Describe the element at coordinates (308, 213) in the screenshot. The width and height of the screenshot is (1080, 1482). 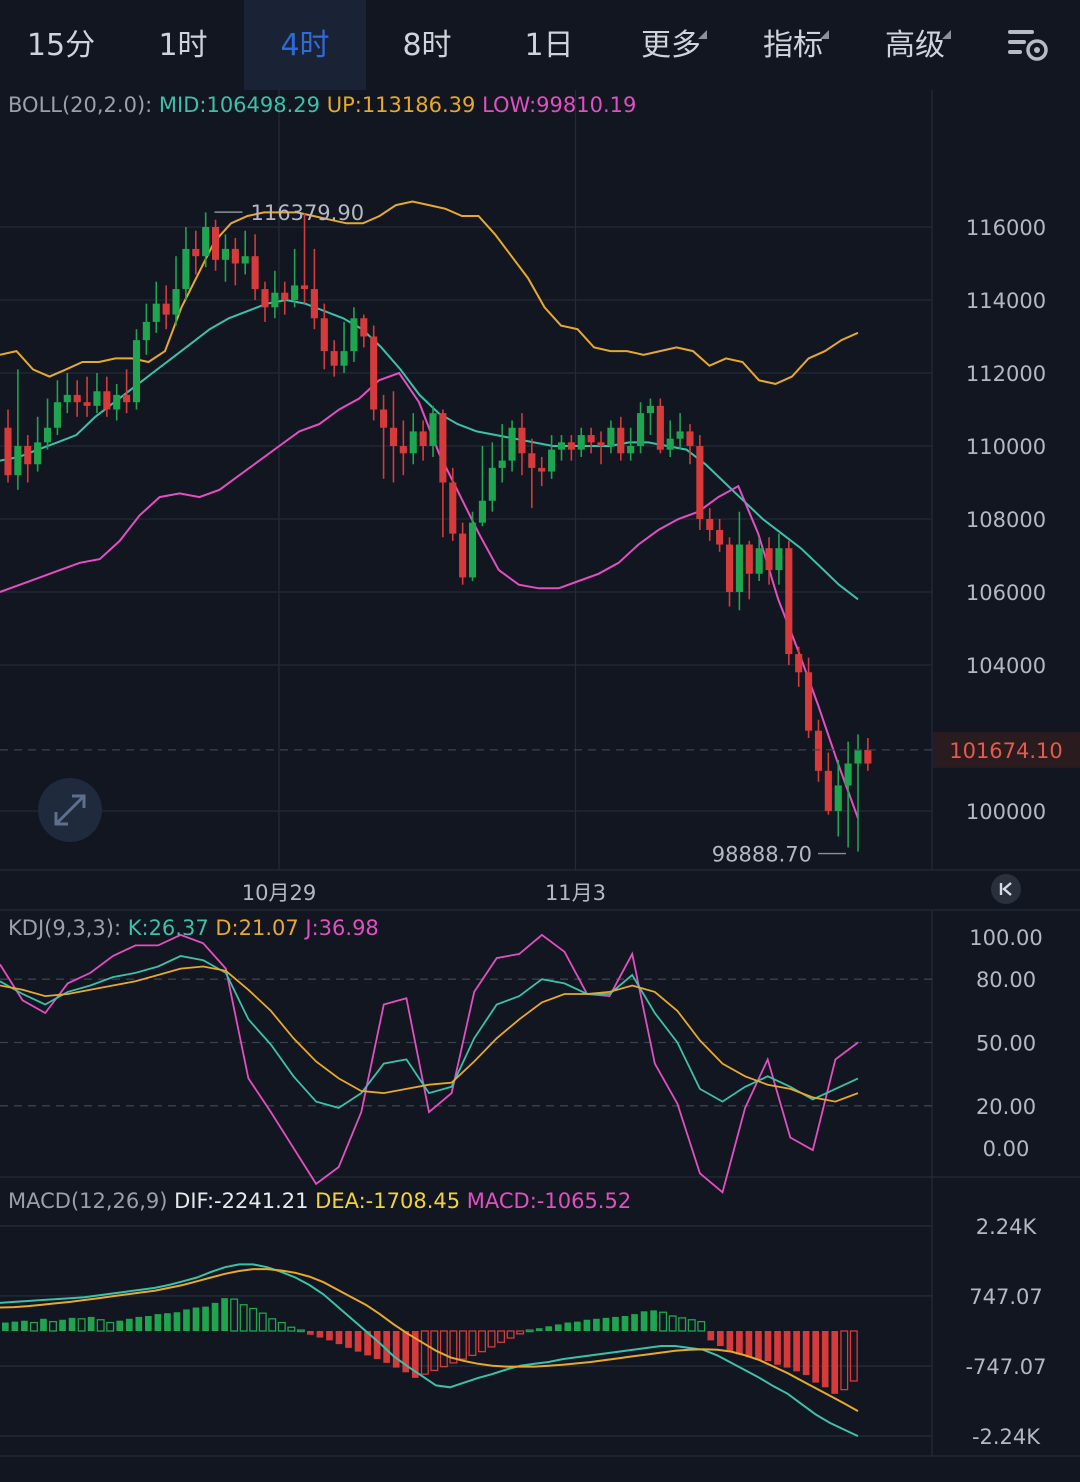
I see `high-mark-label: 116379.90` at that location.